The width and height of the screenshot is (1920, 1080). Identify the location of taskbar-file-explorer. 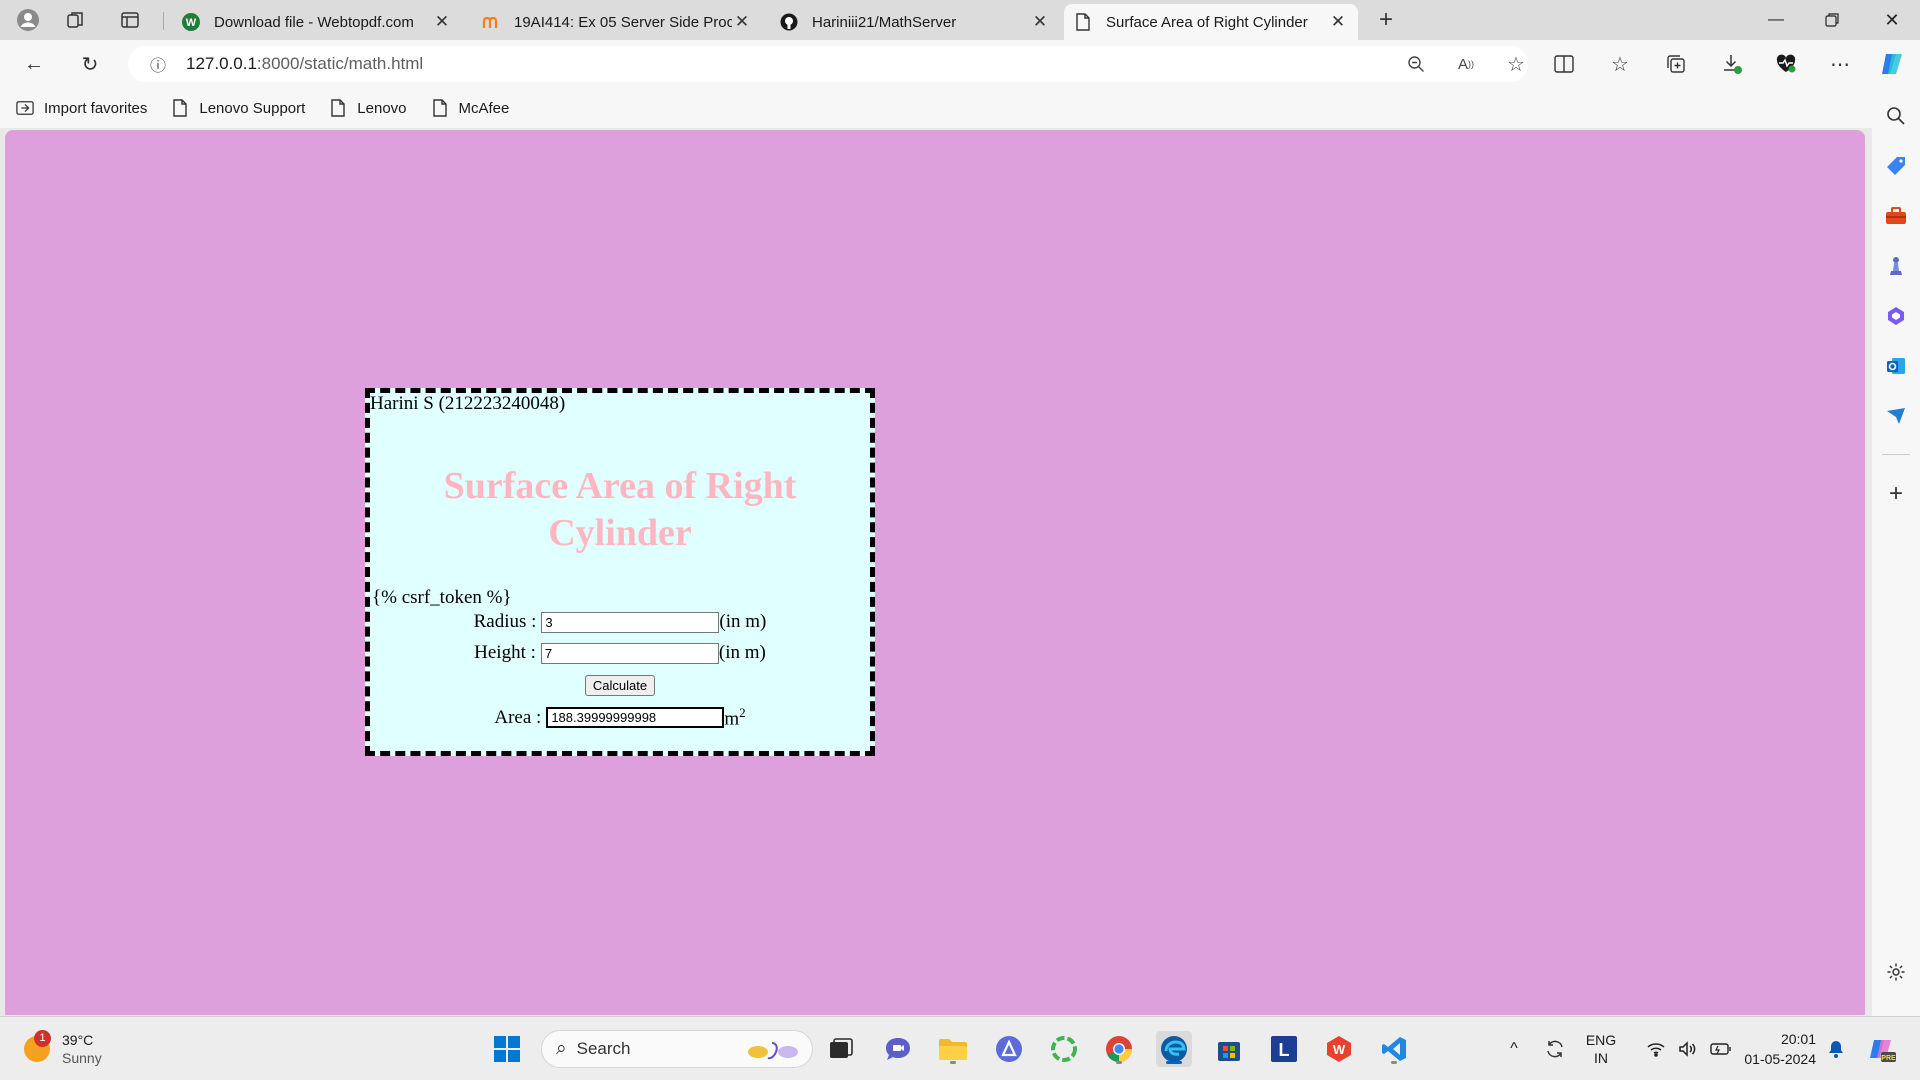
(953, 1049).